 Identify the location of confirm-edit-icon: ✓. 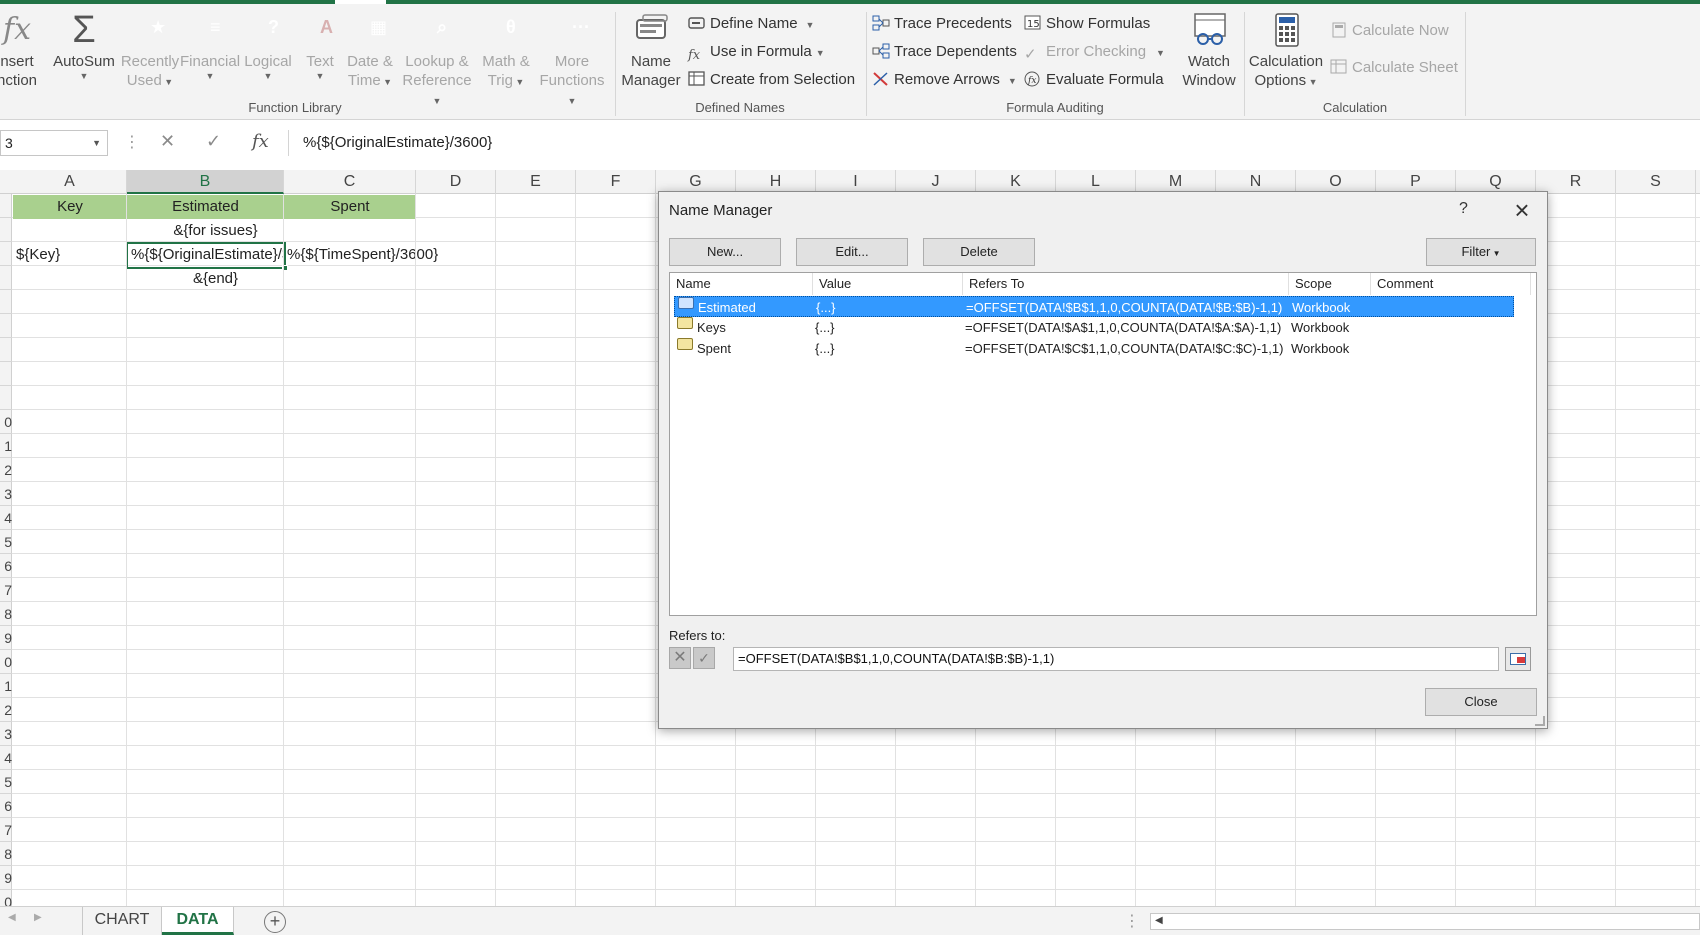
(704, 658).